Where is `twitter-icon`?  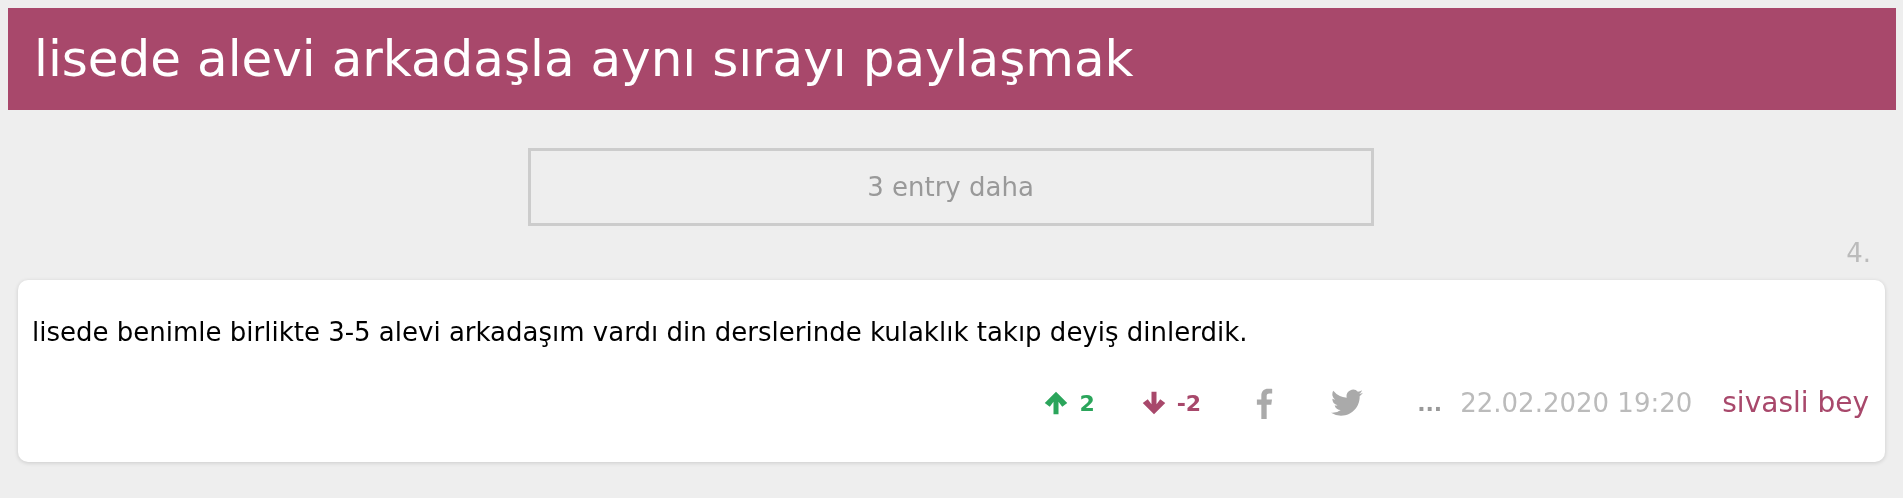 twitter-icon is located at coordinates (1347, 403).